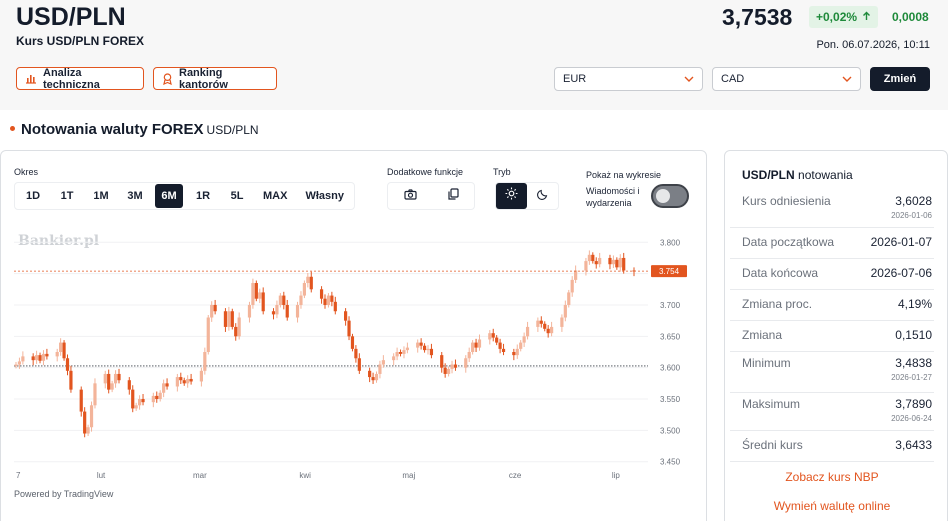 Image resolution: width=948 pixels, height=521 pixels. I want to click on x-tick-label: cze, so click(515, 475).